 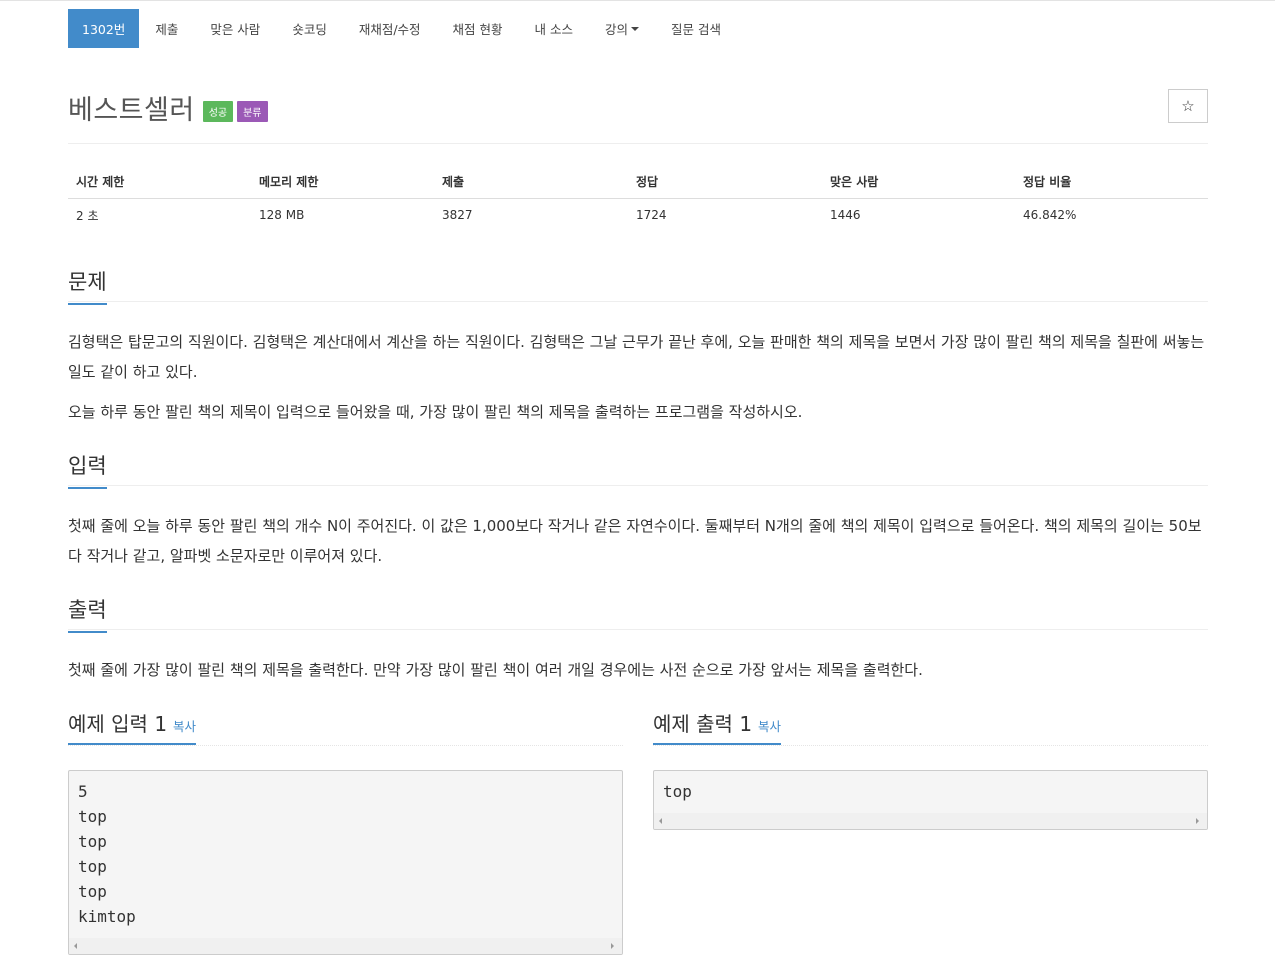 What do you see at coordinates (131, 110) in the screenshot?
I see `page-title: 베스트셀러` at bounding box center [131, 110].